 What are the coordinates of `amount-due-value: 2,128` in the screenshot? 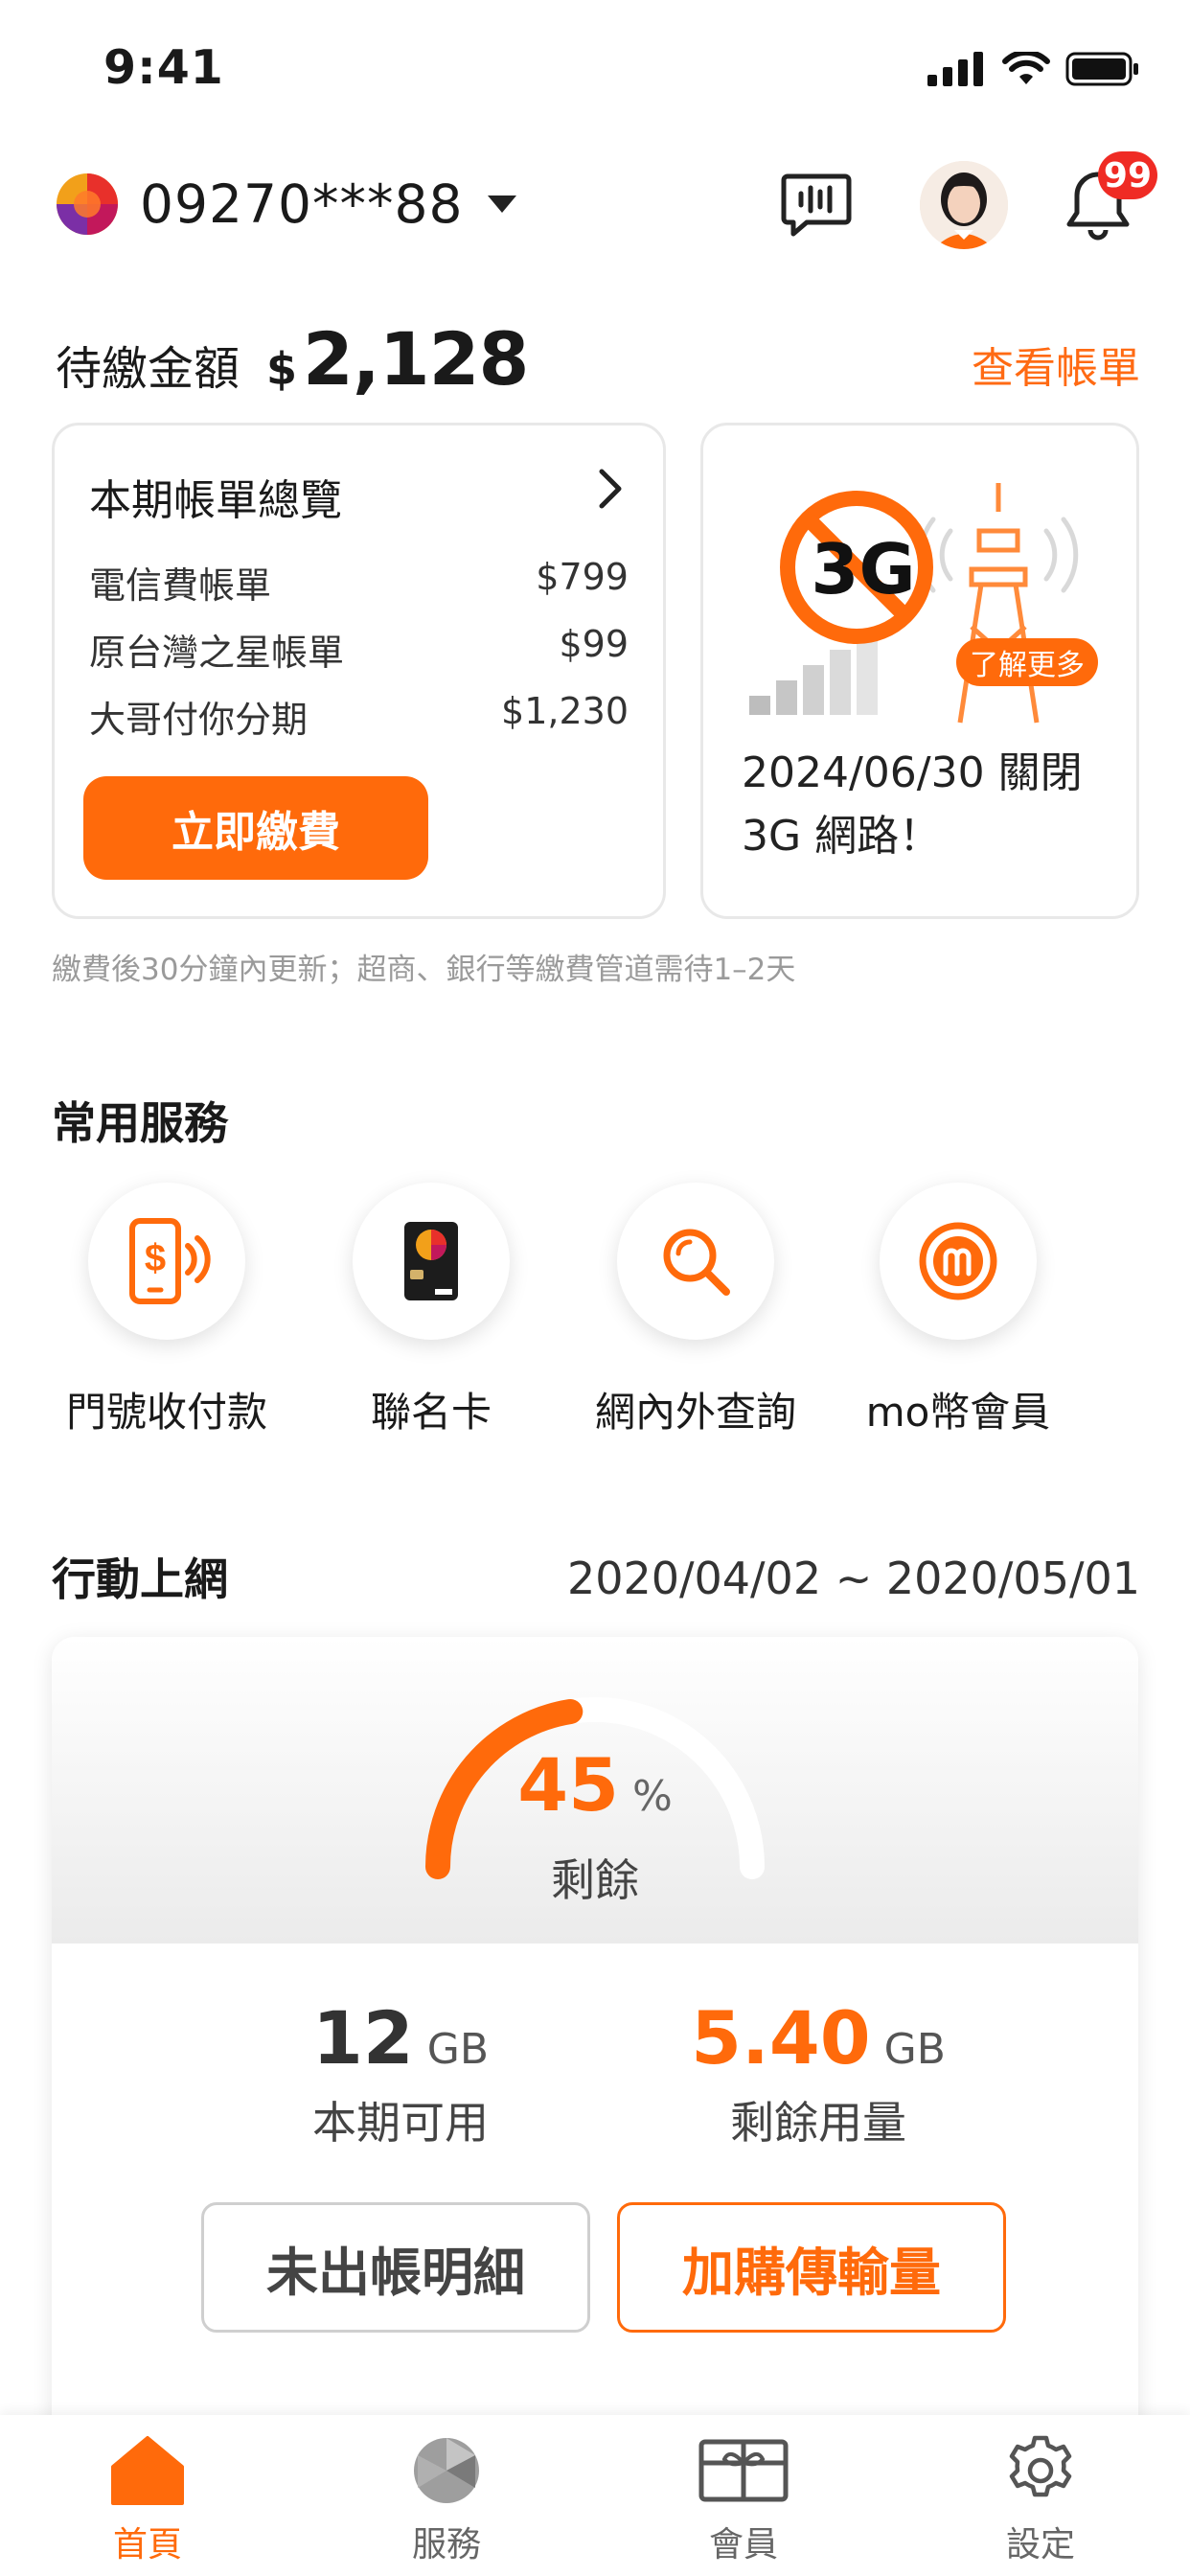 It's located at (416, 359).